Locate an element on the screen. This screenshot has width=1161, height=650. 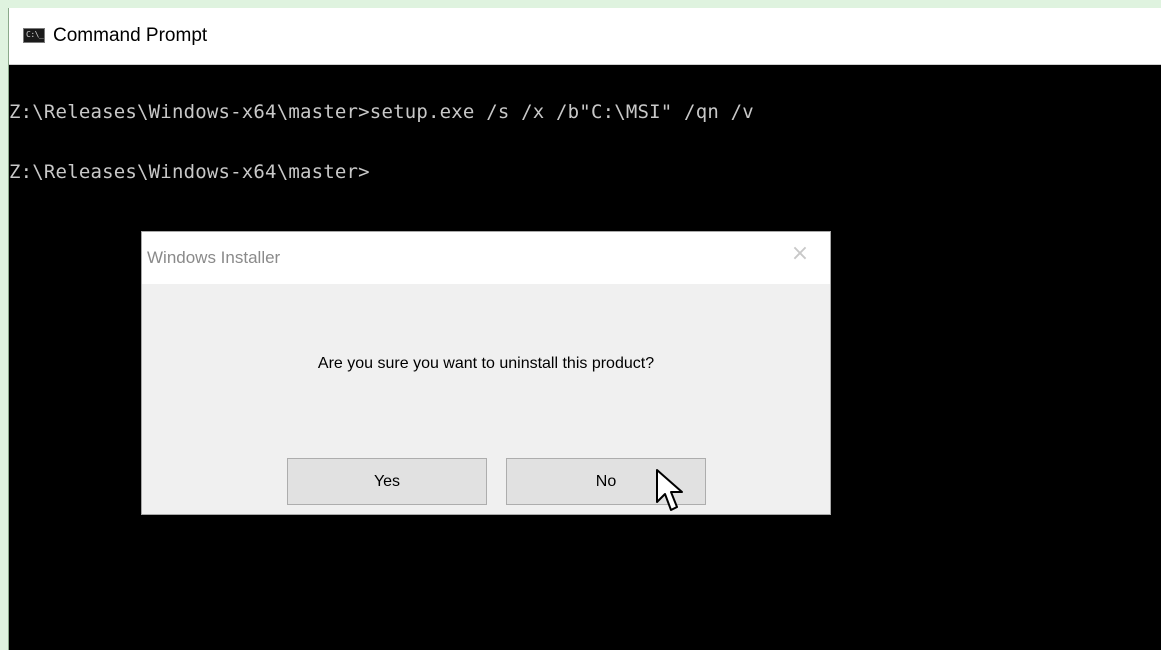
command-prompt-icon: C:\_ is located at coordinates (34, 35).